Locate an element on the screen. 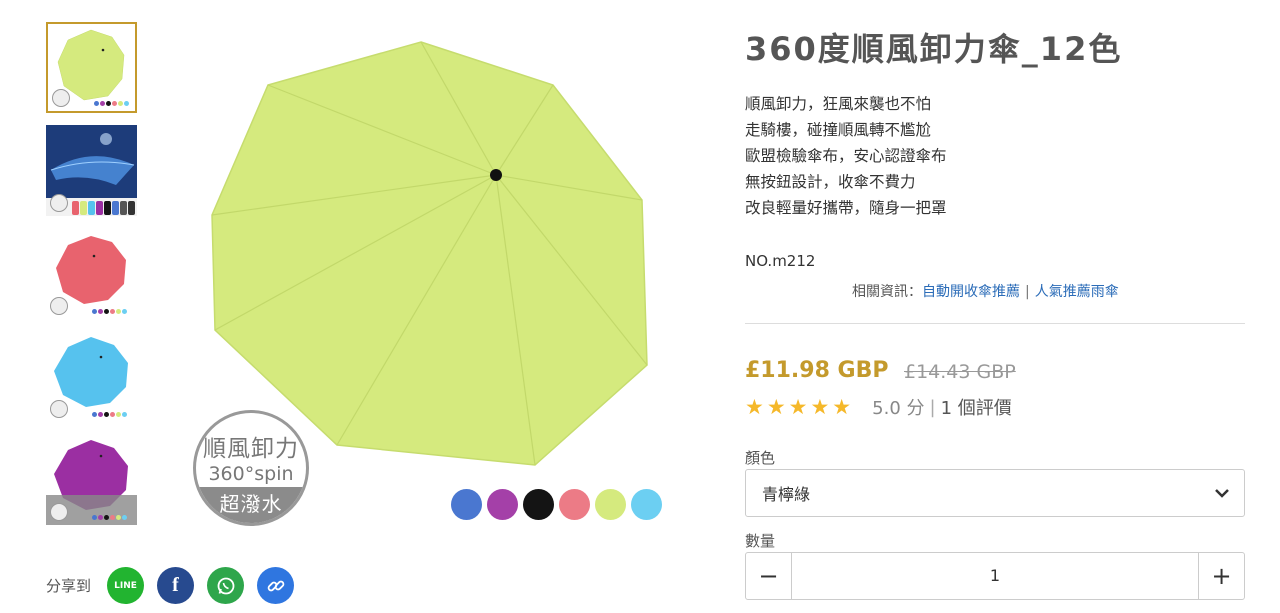  original-price: £14.43 GBP is located at coordinates (960, 372).